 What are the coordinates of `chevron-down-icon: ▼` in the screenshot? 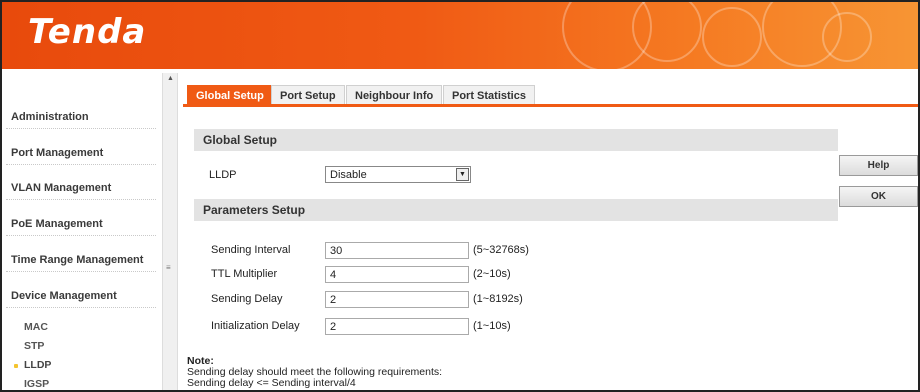 It's located at (462, 174).